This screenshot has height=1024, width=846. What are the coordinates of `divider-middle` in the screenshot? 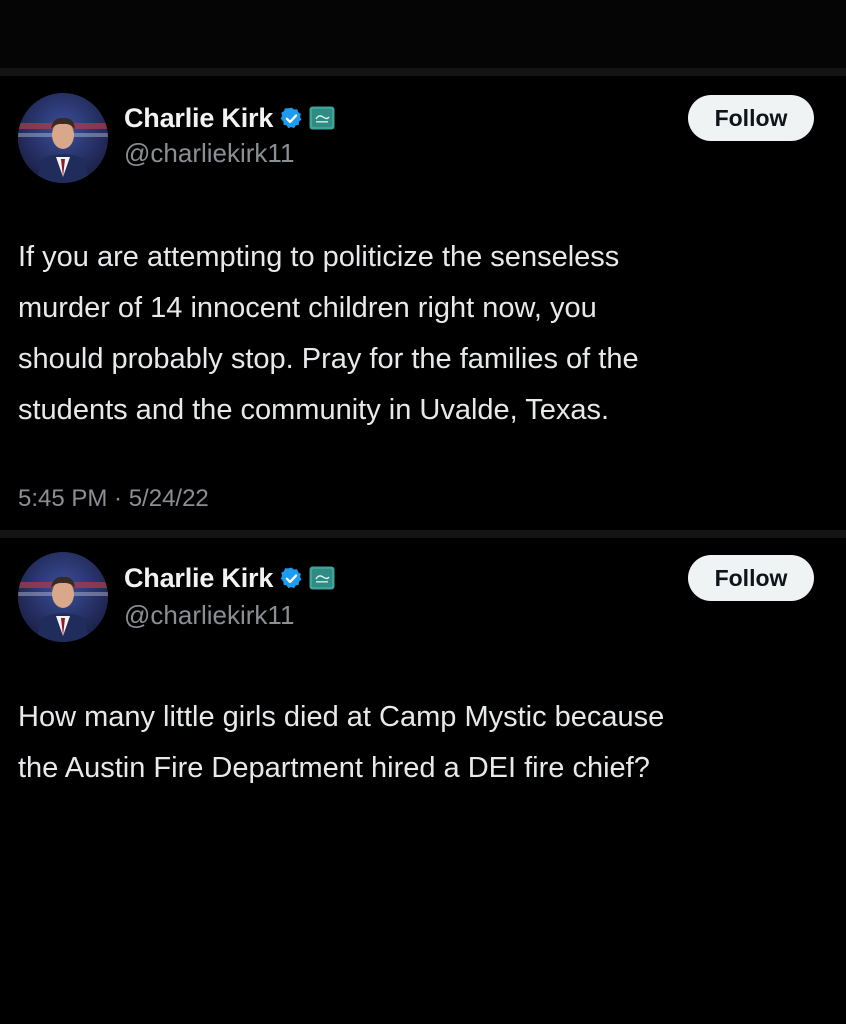 It's located at (423, 534).